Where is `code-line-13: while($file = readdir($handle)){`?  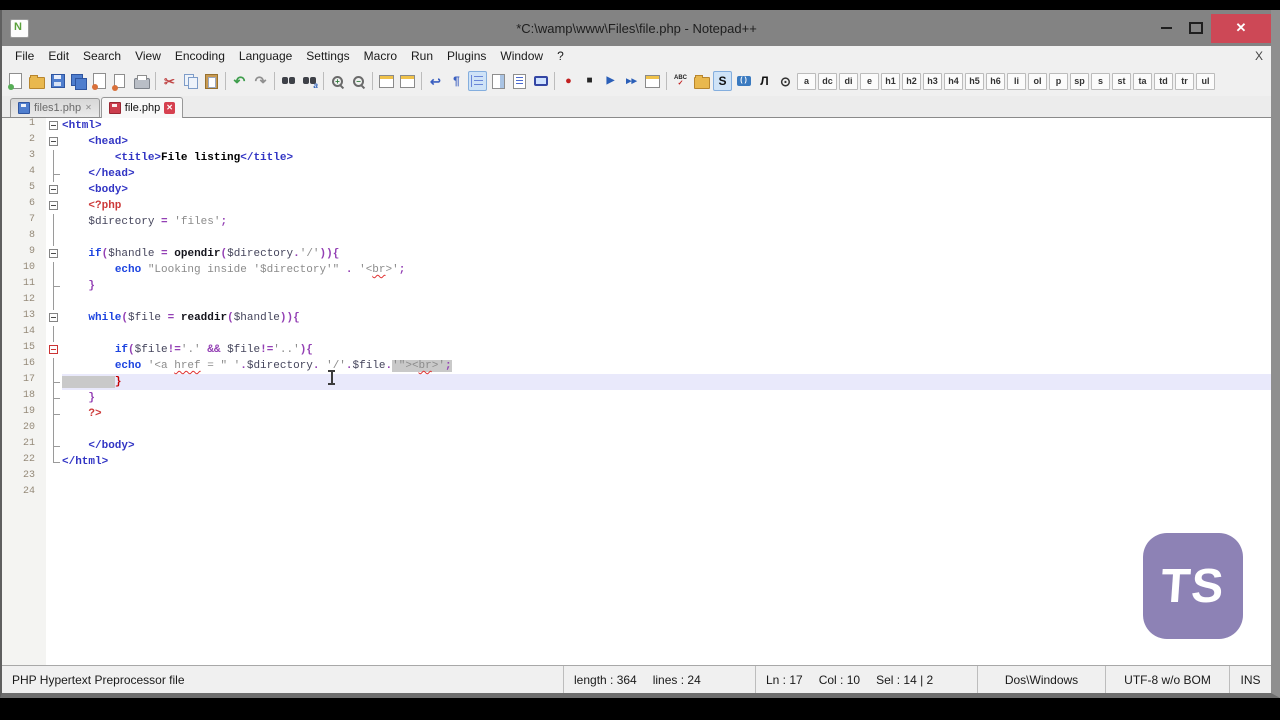
code-line-13: while($file = readdir($handle)){ is located at coordinates (666, 318).